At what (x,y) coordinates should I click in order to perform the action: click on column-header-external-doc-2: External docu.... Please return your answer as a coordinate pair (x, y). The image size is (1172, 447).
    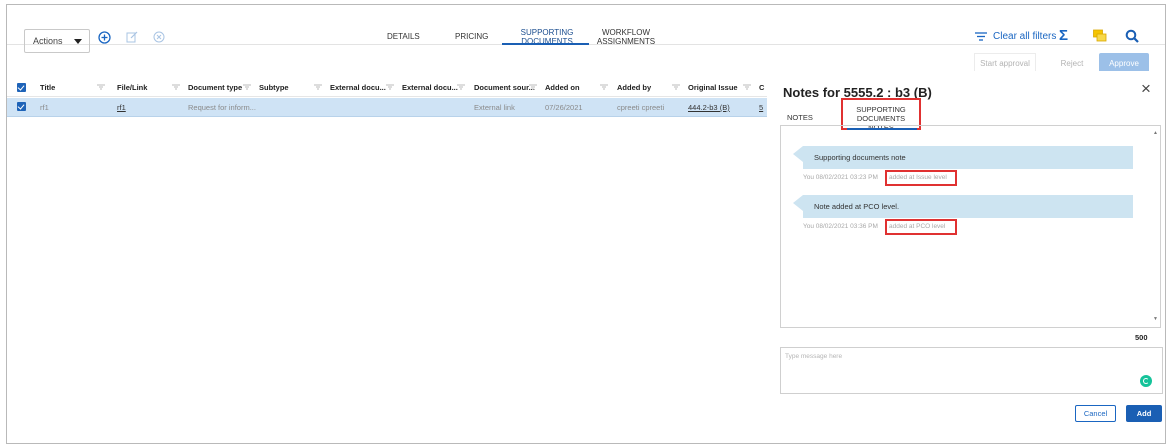
    Looking at the image, I should click on (430, 87).